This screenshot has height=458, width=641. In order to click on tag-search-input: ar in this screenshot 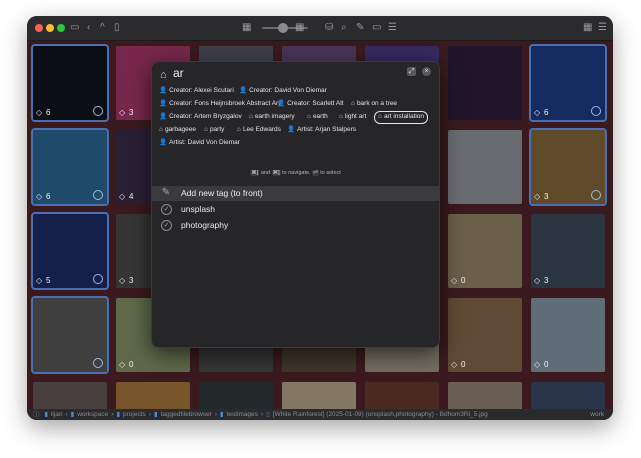, I will do `click(178, 73)`.